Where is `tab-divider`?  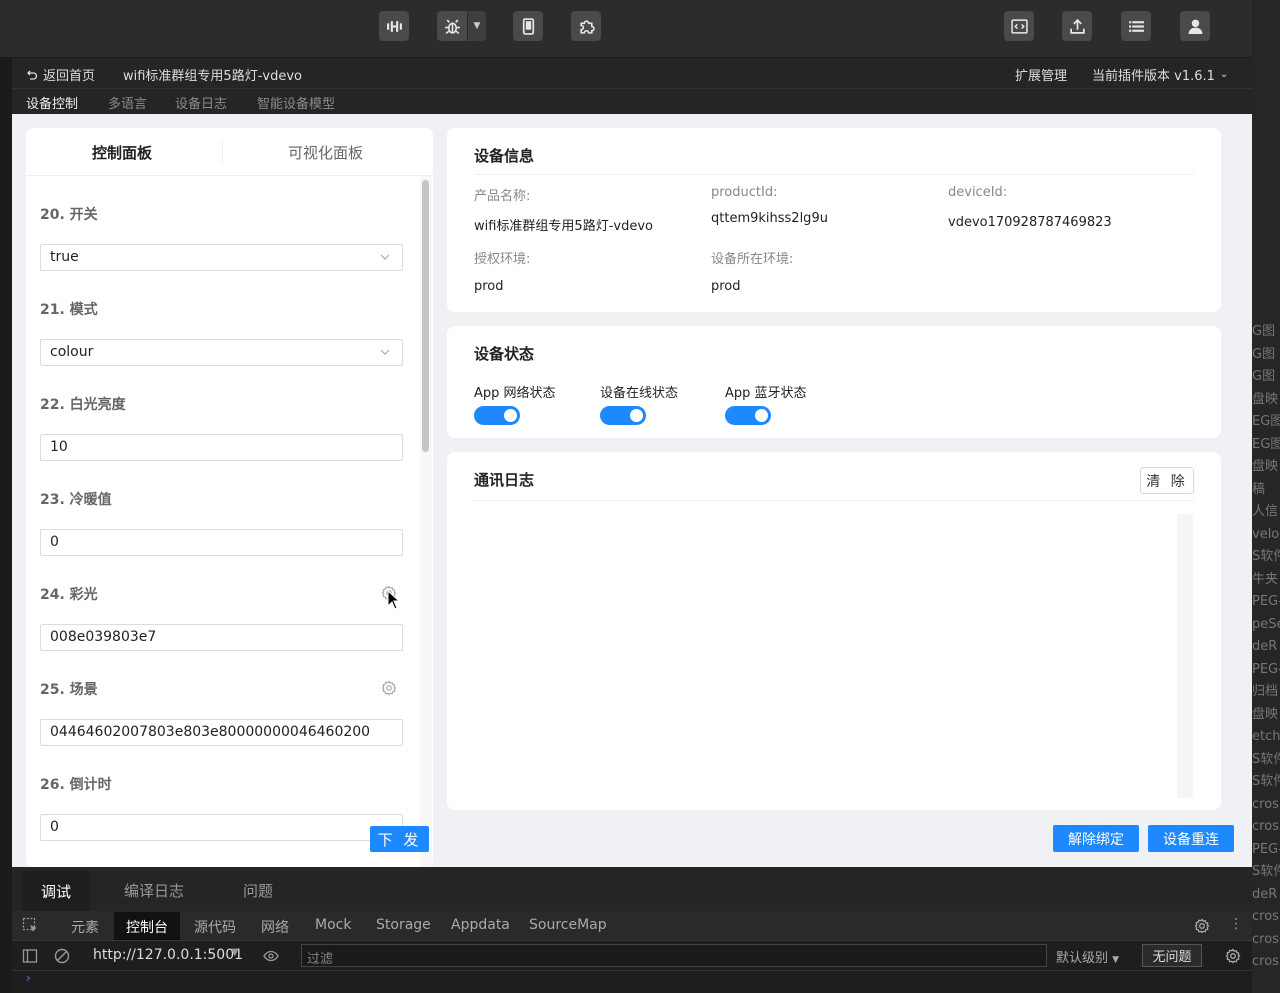
tab-divider is located at coordinates (222, 152).